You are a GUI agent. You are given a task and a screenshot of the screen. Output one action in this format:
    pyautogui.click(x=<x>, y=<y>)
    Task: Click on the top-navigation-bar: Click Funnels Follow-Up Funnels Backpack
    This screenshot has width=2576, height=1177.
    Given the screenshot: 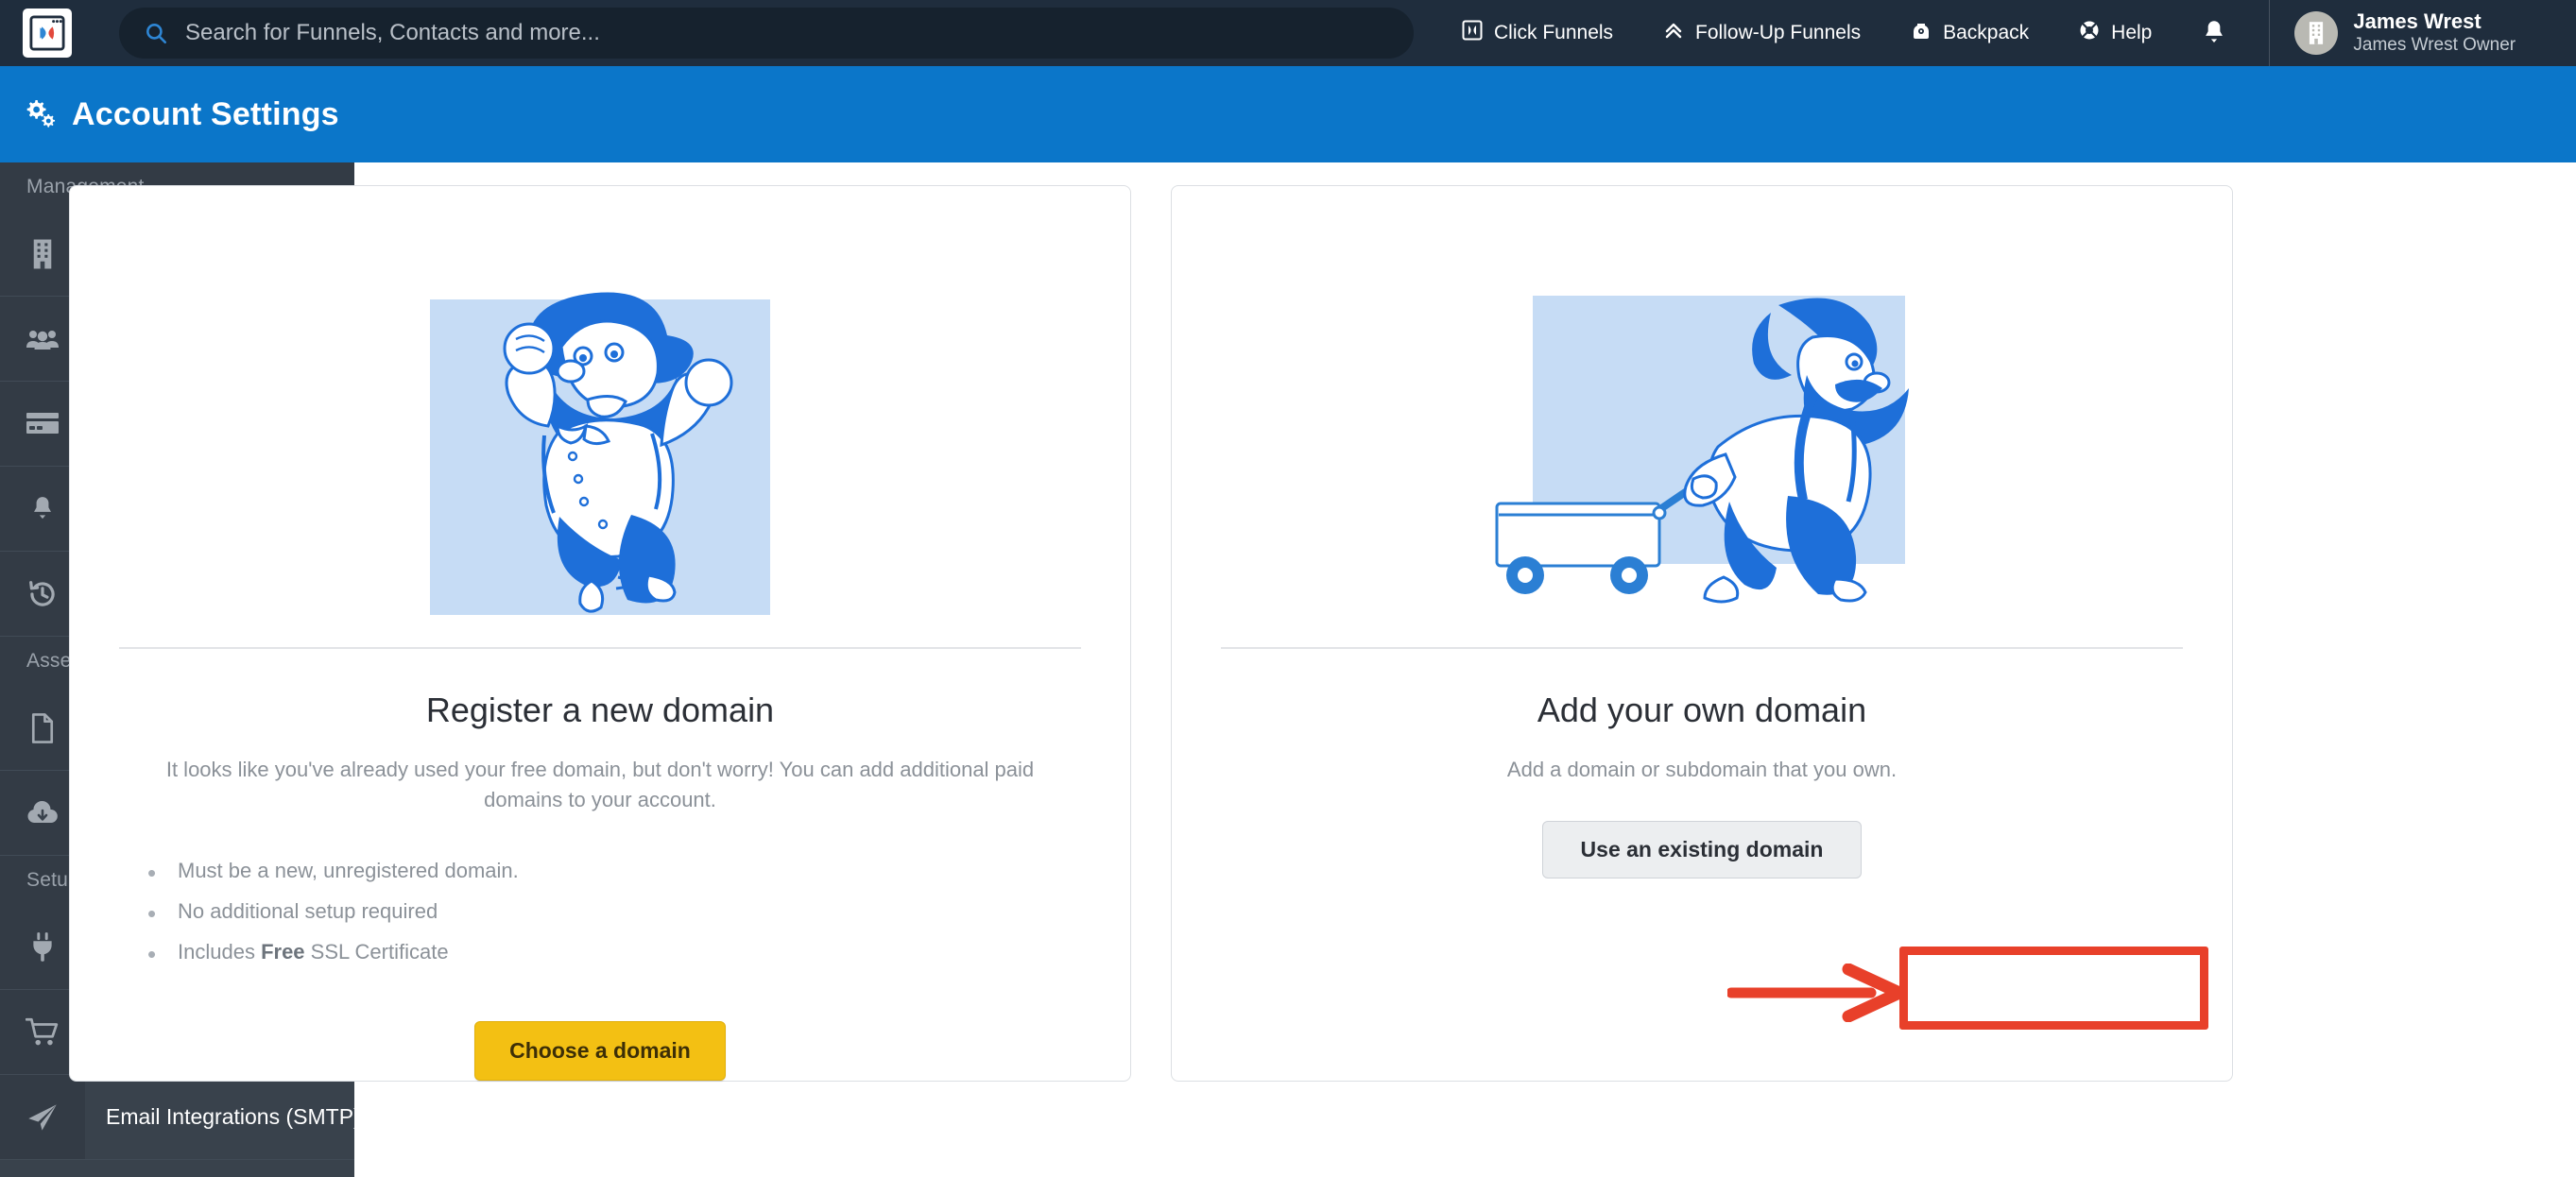 What is the action you would take?
    pyautogui.click(x=1288, y=33)
    